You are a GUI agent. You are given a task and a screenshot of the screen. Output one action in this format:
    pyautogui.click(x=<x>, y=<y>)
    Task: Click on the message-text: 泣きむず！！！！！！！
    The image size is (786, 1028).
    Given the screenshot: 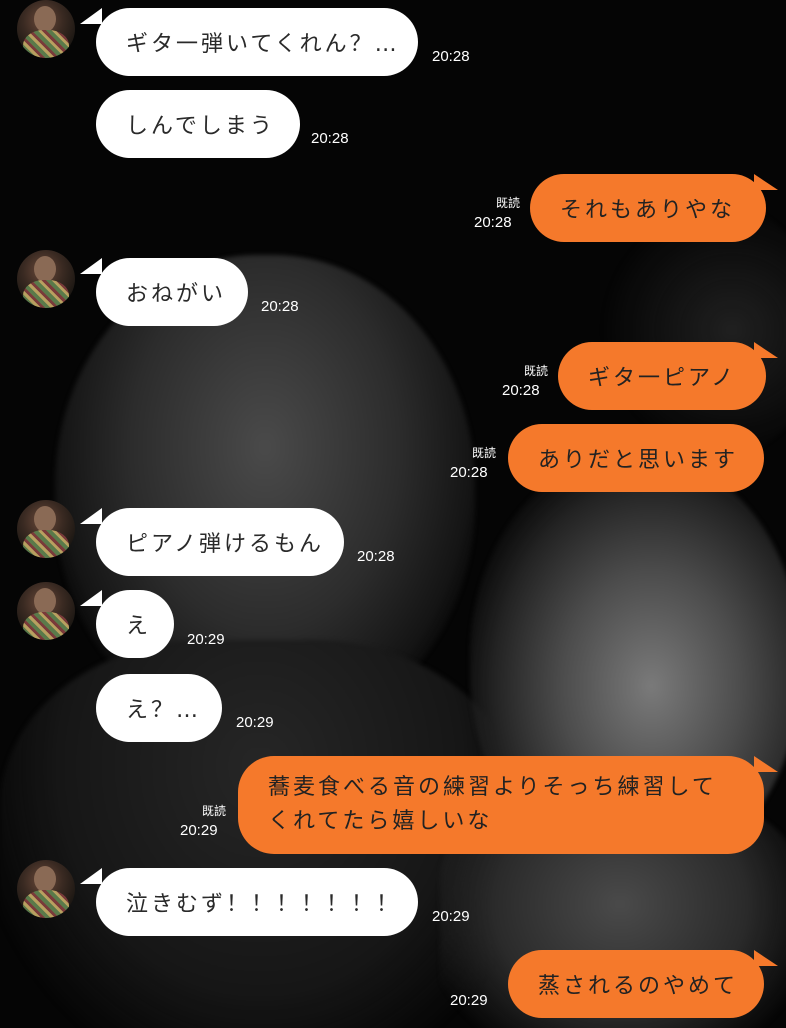 What is the action you would take?
    pyautogui.click(x=264, y=904)
    